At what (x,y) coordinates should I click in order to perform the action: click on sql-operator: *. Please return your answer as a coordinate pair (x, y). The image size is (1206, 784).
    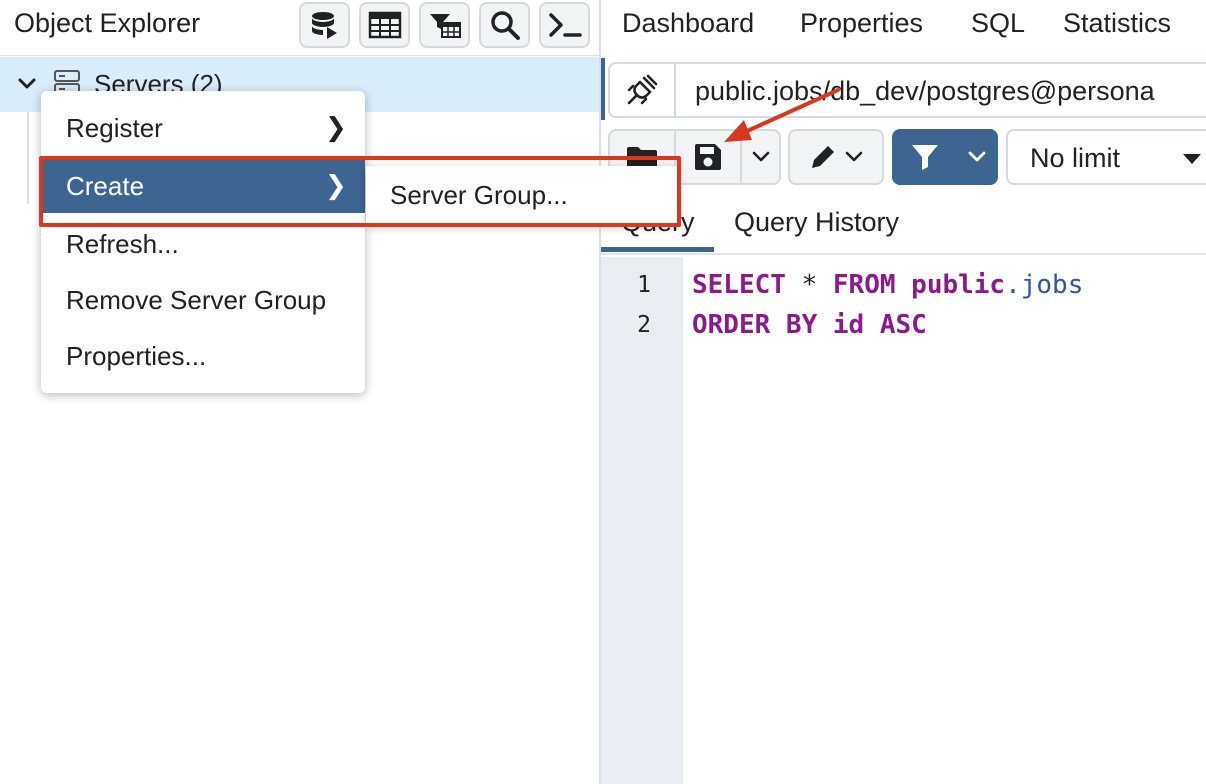
    Looking at the image, I should click on (809, 285).